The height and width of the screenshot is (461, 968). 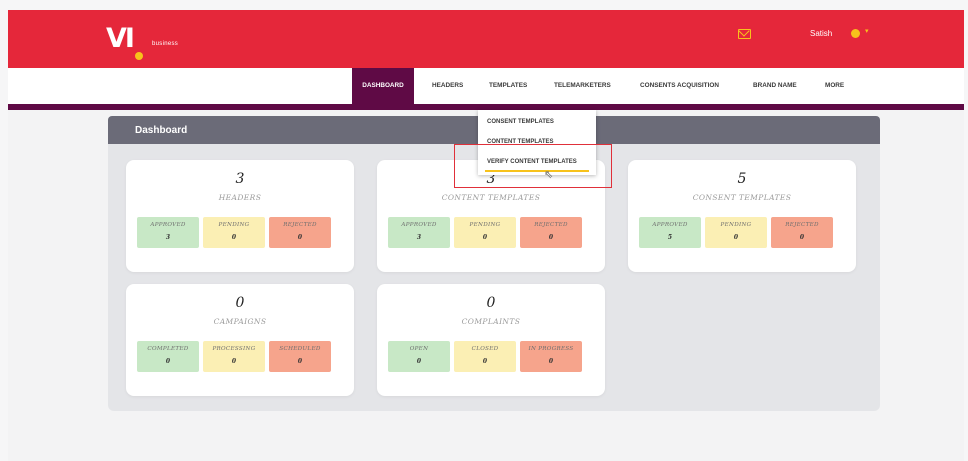 I want to click on card-headers: 3 HEADERS APPROVED 3 PENDING 0 REJECTED 0, so click(x=240, y=216).